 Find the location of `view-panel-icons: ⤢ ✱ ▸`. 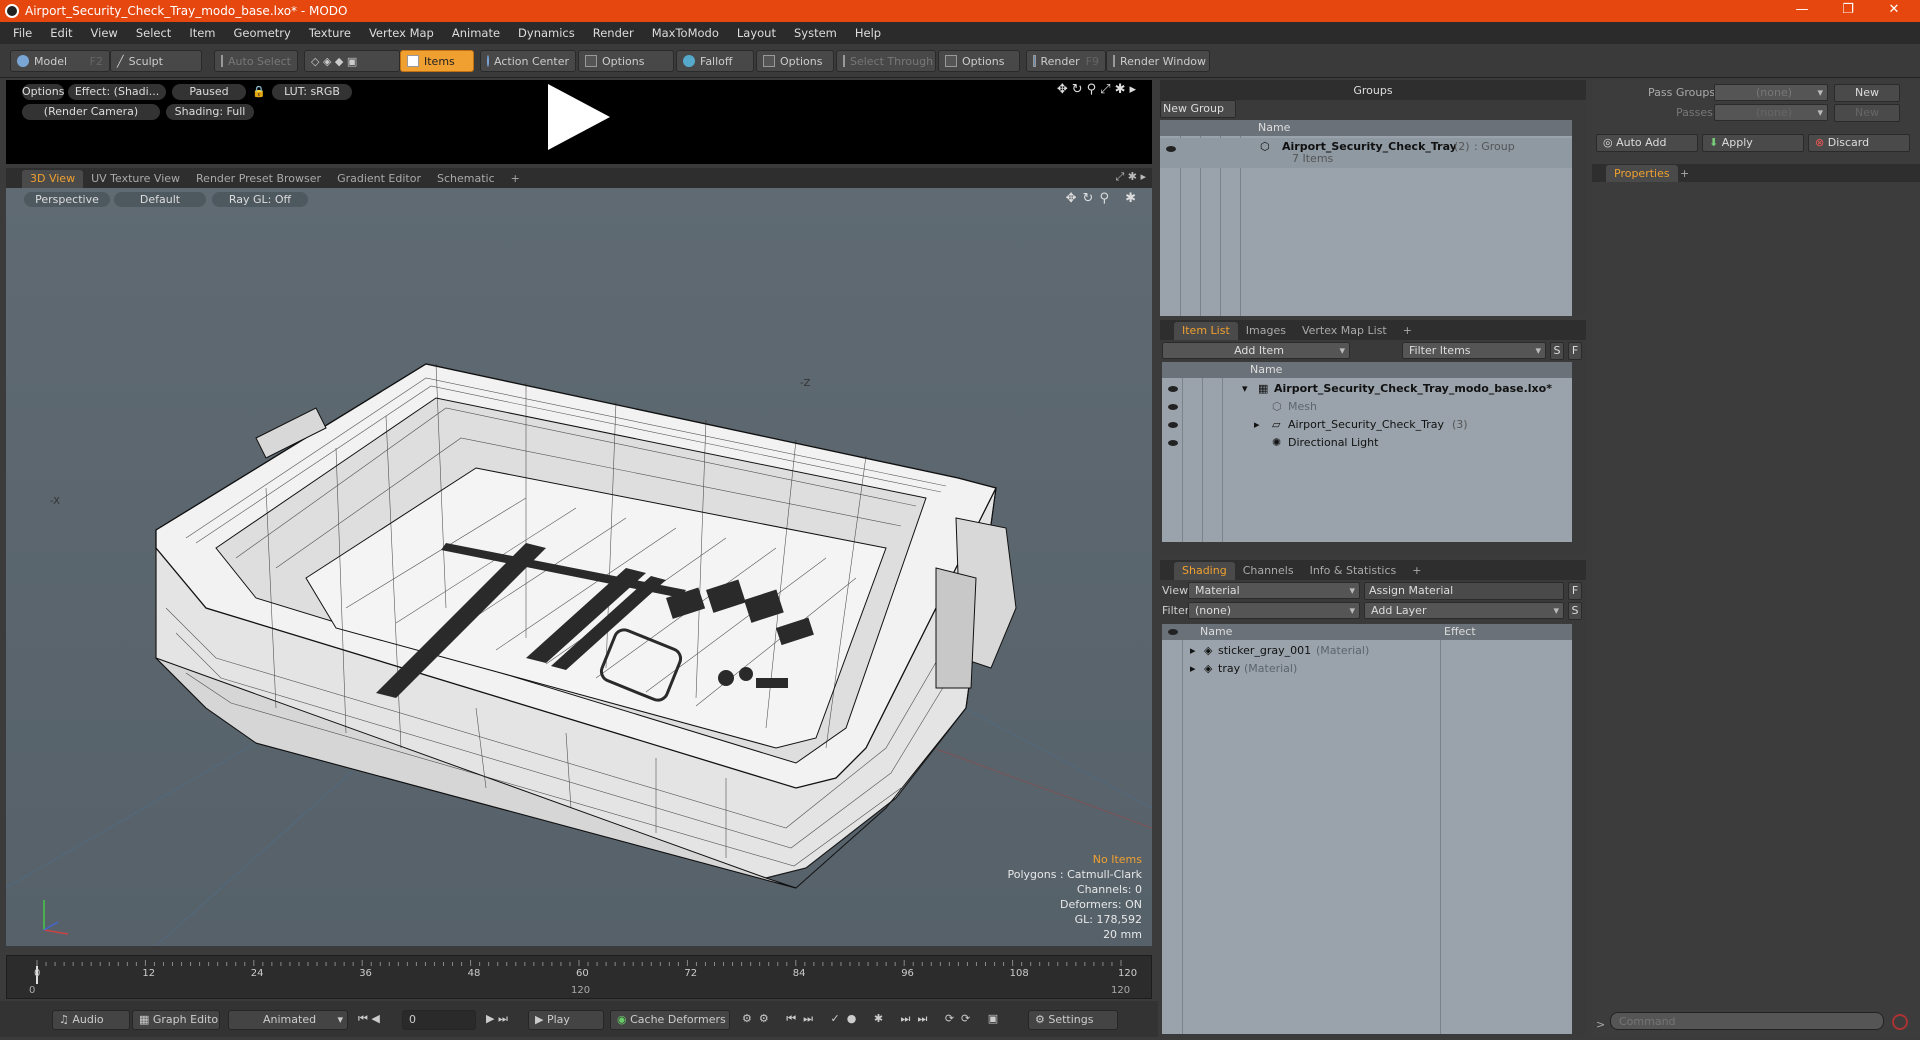

view-panel-icons: ⤢ ✱ ▸ is located at coordinates (1130, 177).